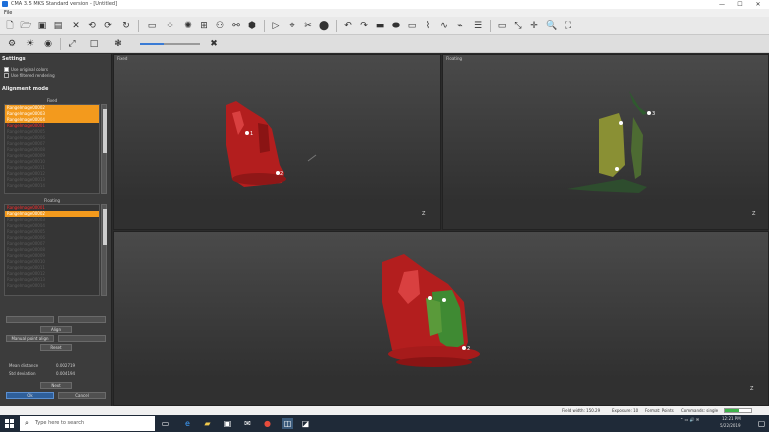  What do you see at coordinates (220, 26) in the screenshot?
I see `merge-icon: ⚇` at bounding box center [220, 26].